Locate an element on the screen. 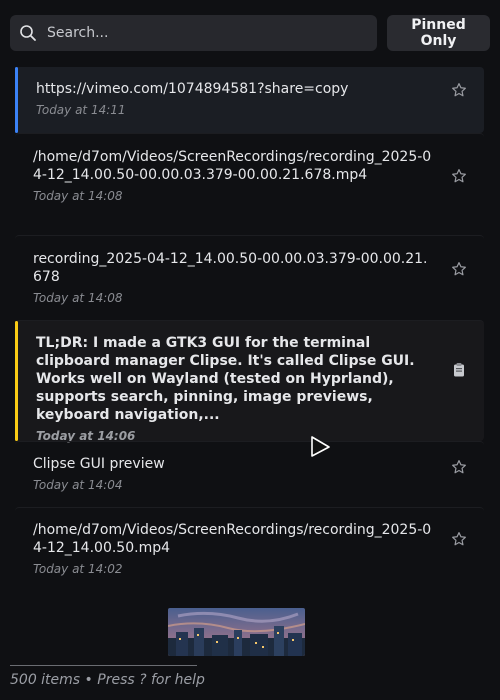 Image resolution: width=500 pixels, height=700 pixels. search-box is located at coordinates (193, 33).